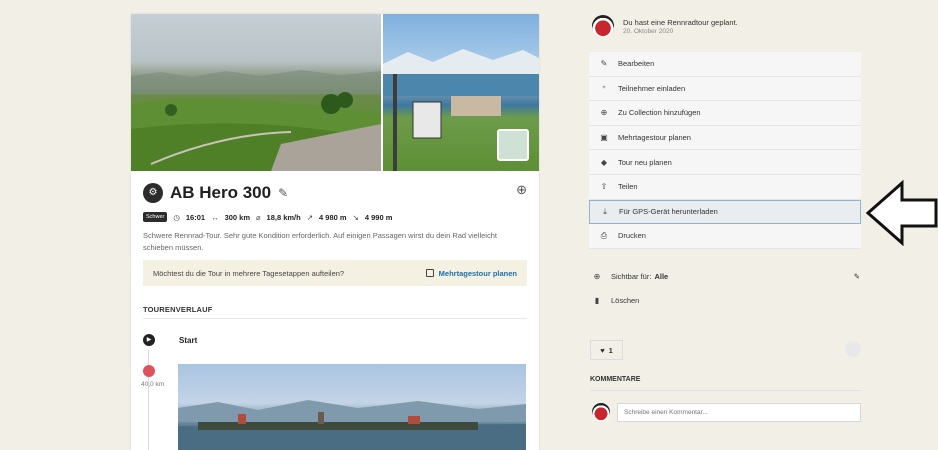 The height and width of the screenshot is (450, 938). Describe the element at coordinates (725, 89) in the screenshot. I see `menu-item-invite: ⁺ Teilnehmer einladen` at that location.